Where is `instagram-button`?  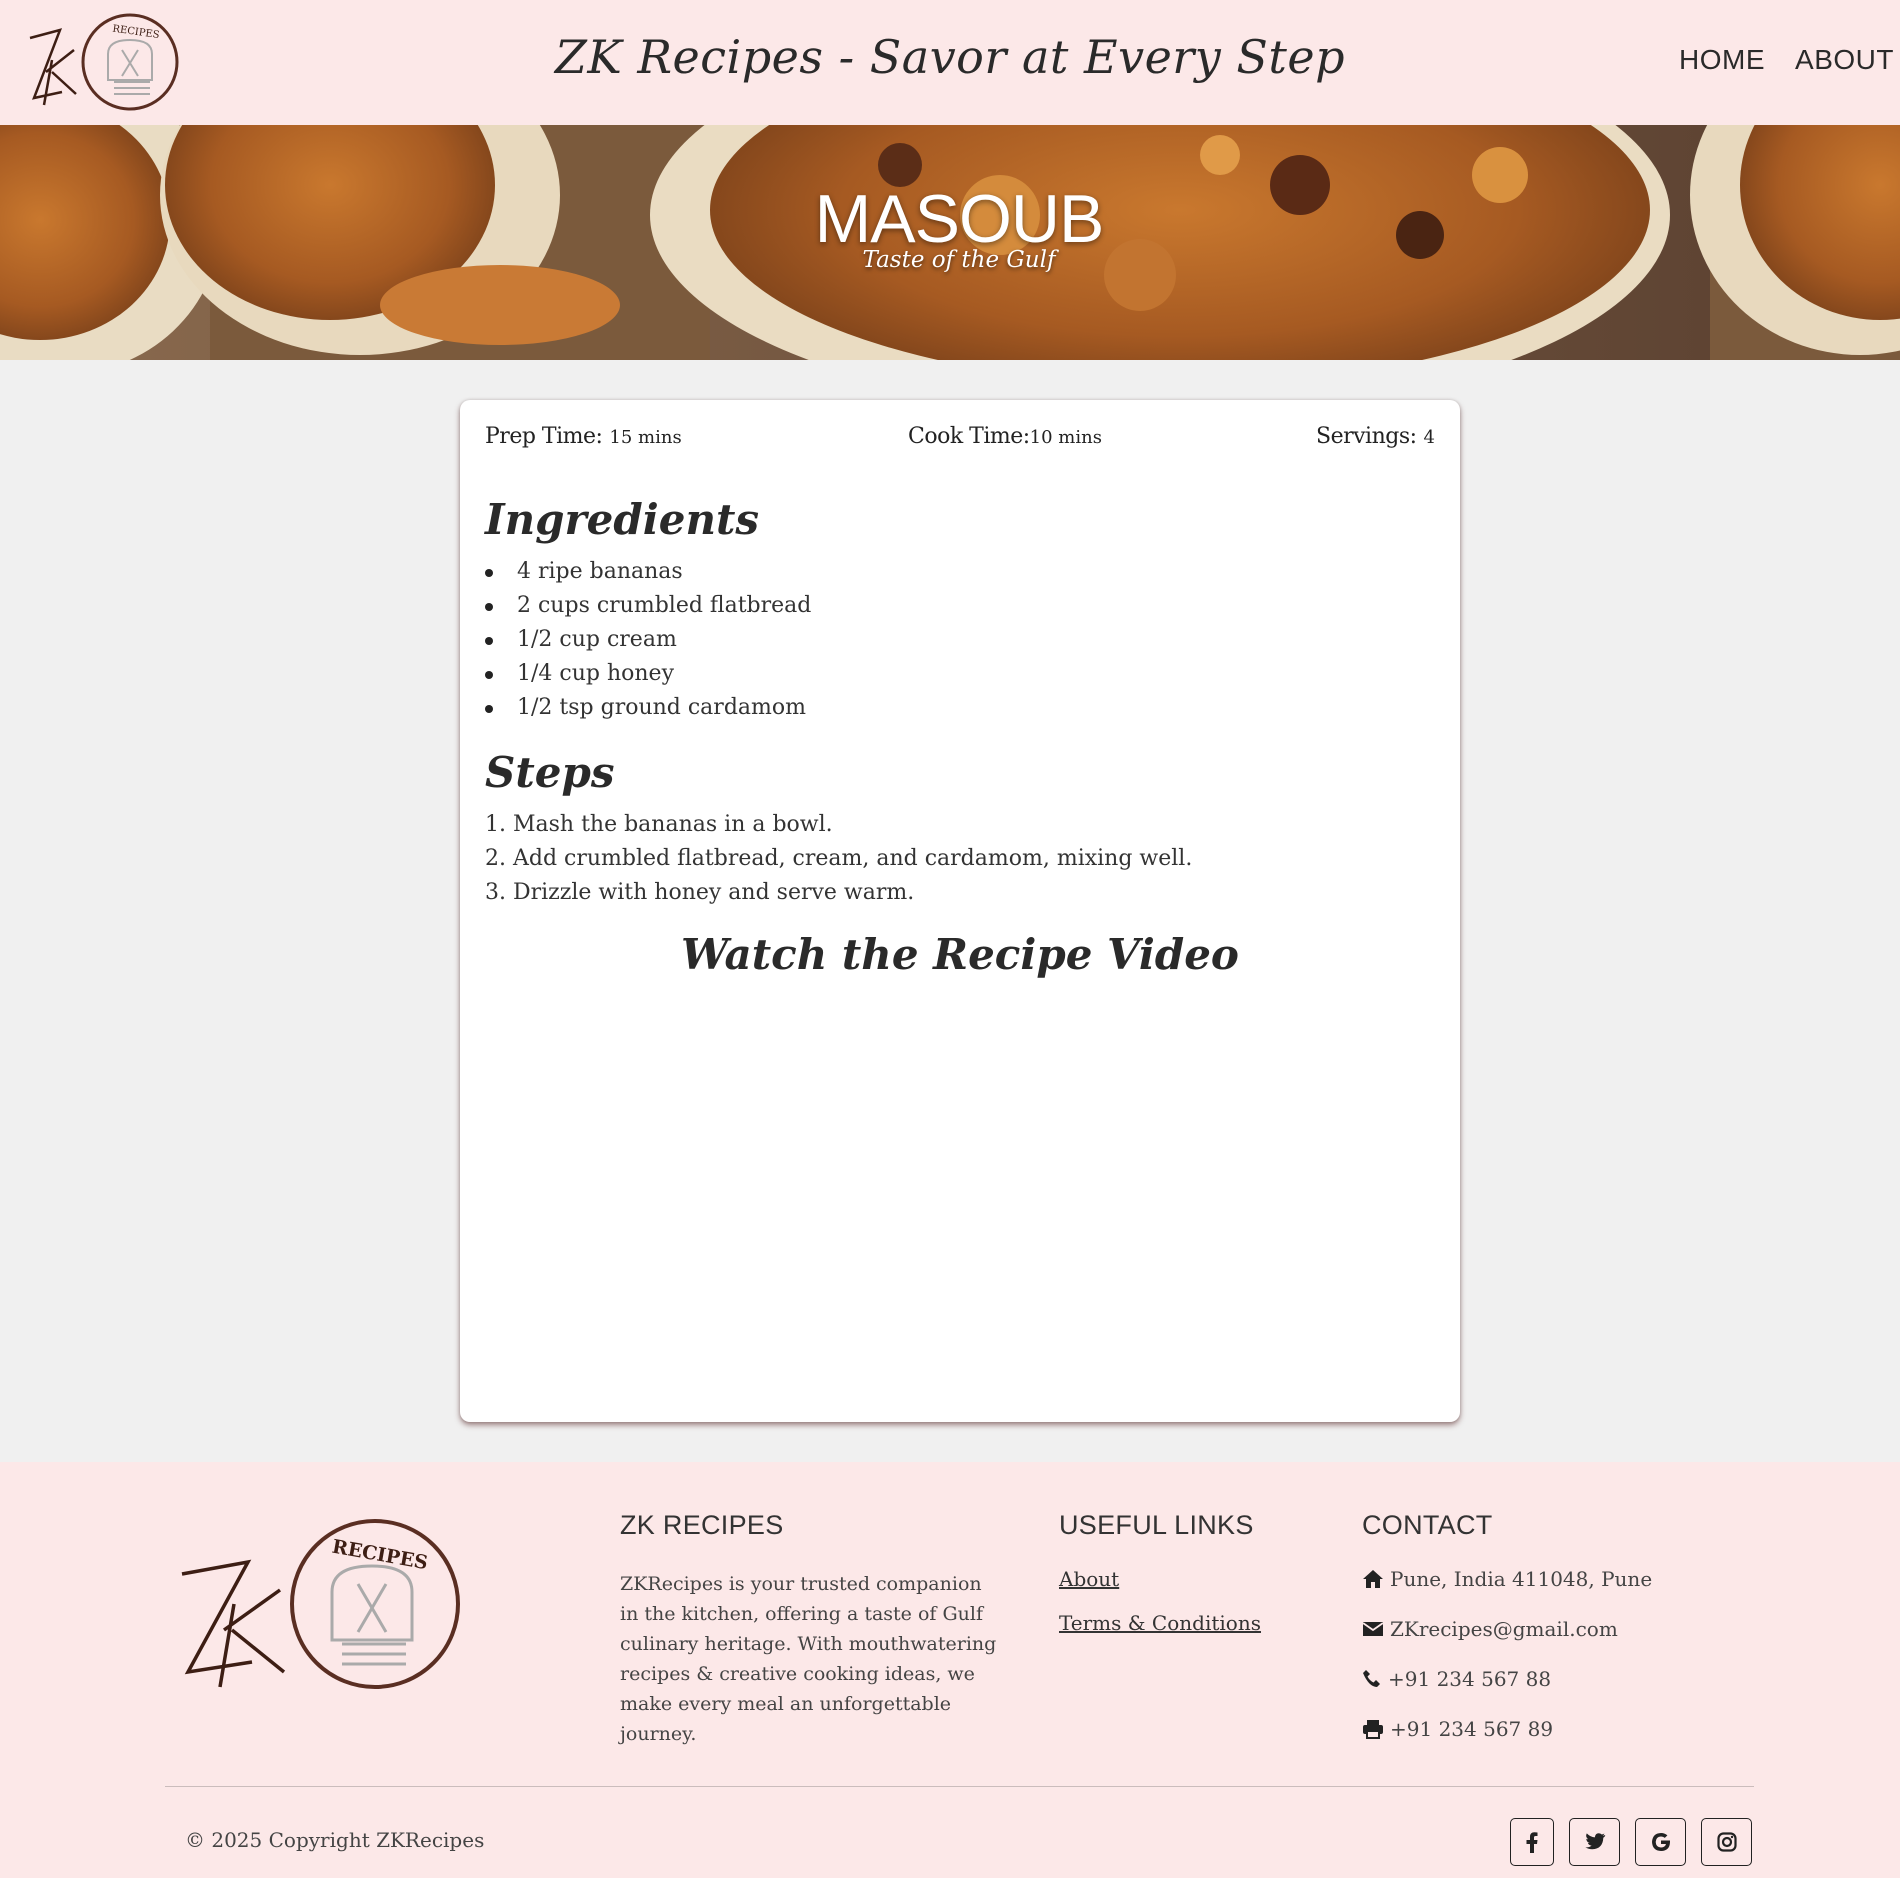
instagram-button is located at coordinates (1726, 1842).